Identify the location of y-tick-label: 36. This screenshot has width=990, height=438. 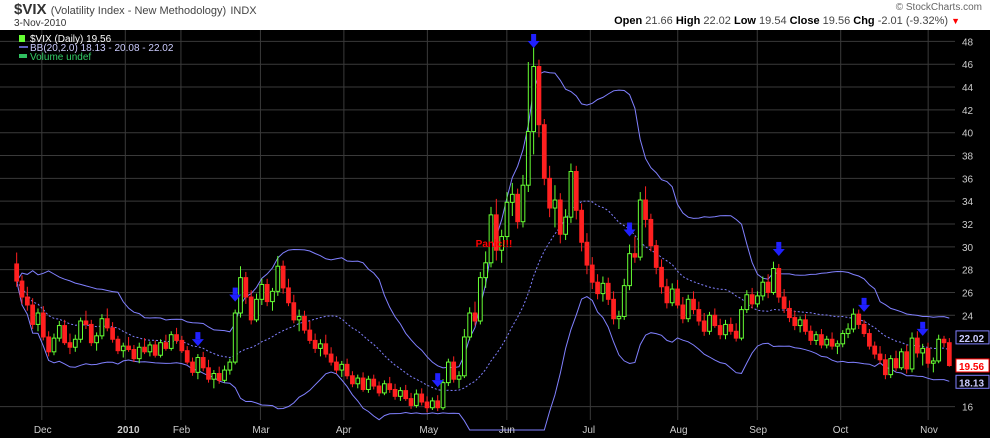
(968, 179).